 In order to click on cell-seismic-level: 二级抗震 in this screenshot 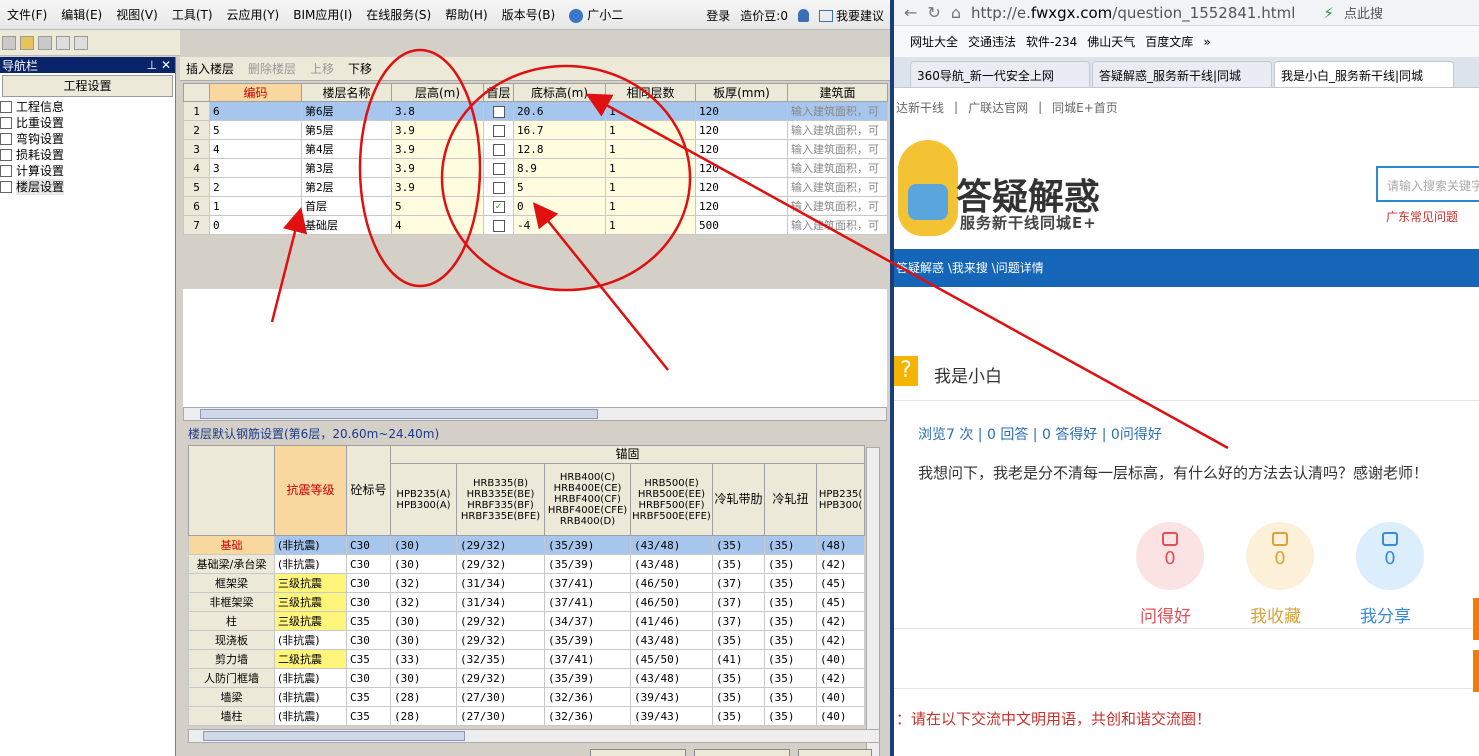, I will do `click(310, 659)`.